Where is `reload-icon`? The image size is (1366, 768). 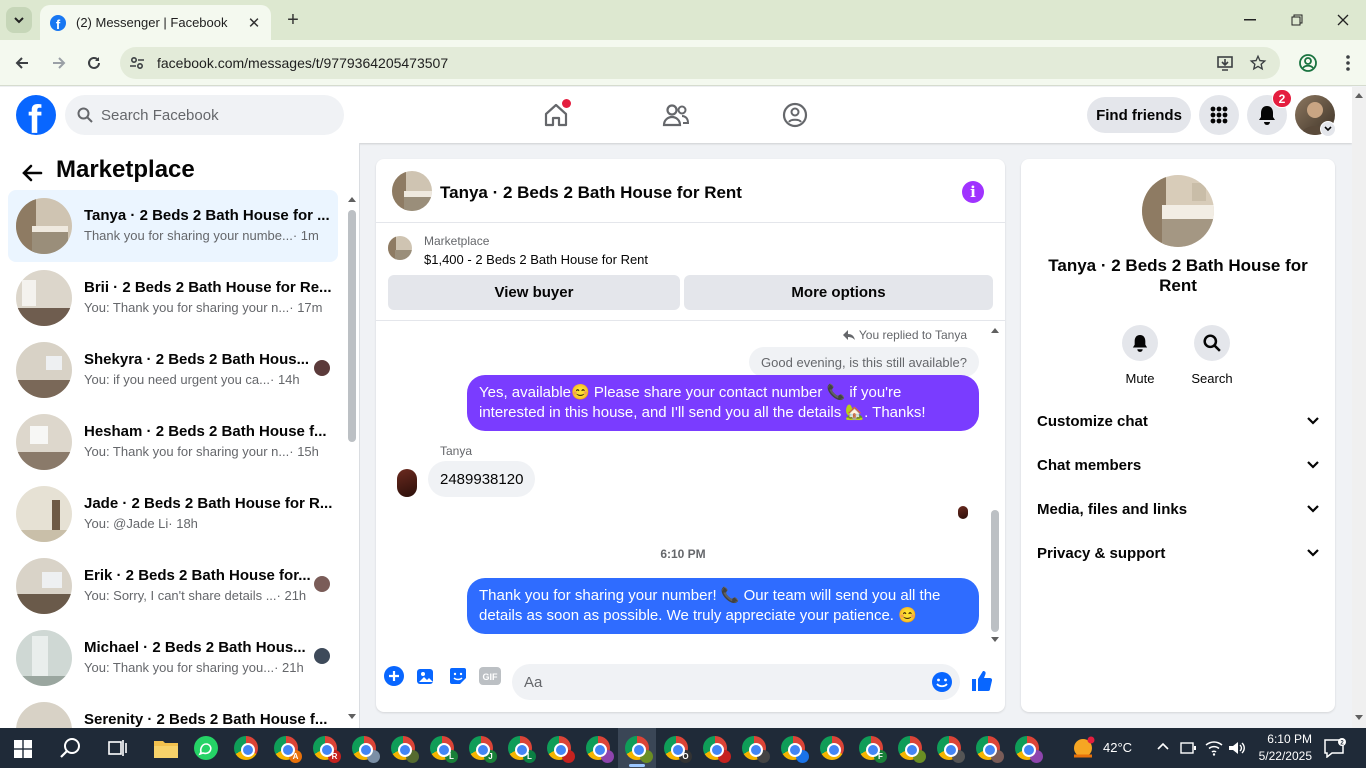 reload-icon is located at coordinates (94, 63).